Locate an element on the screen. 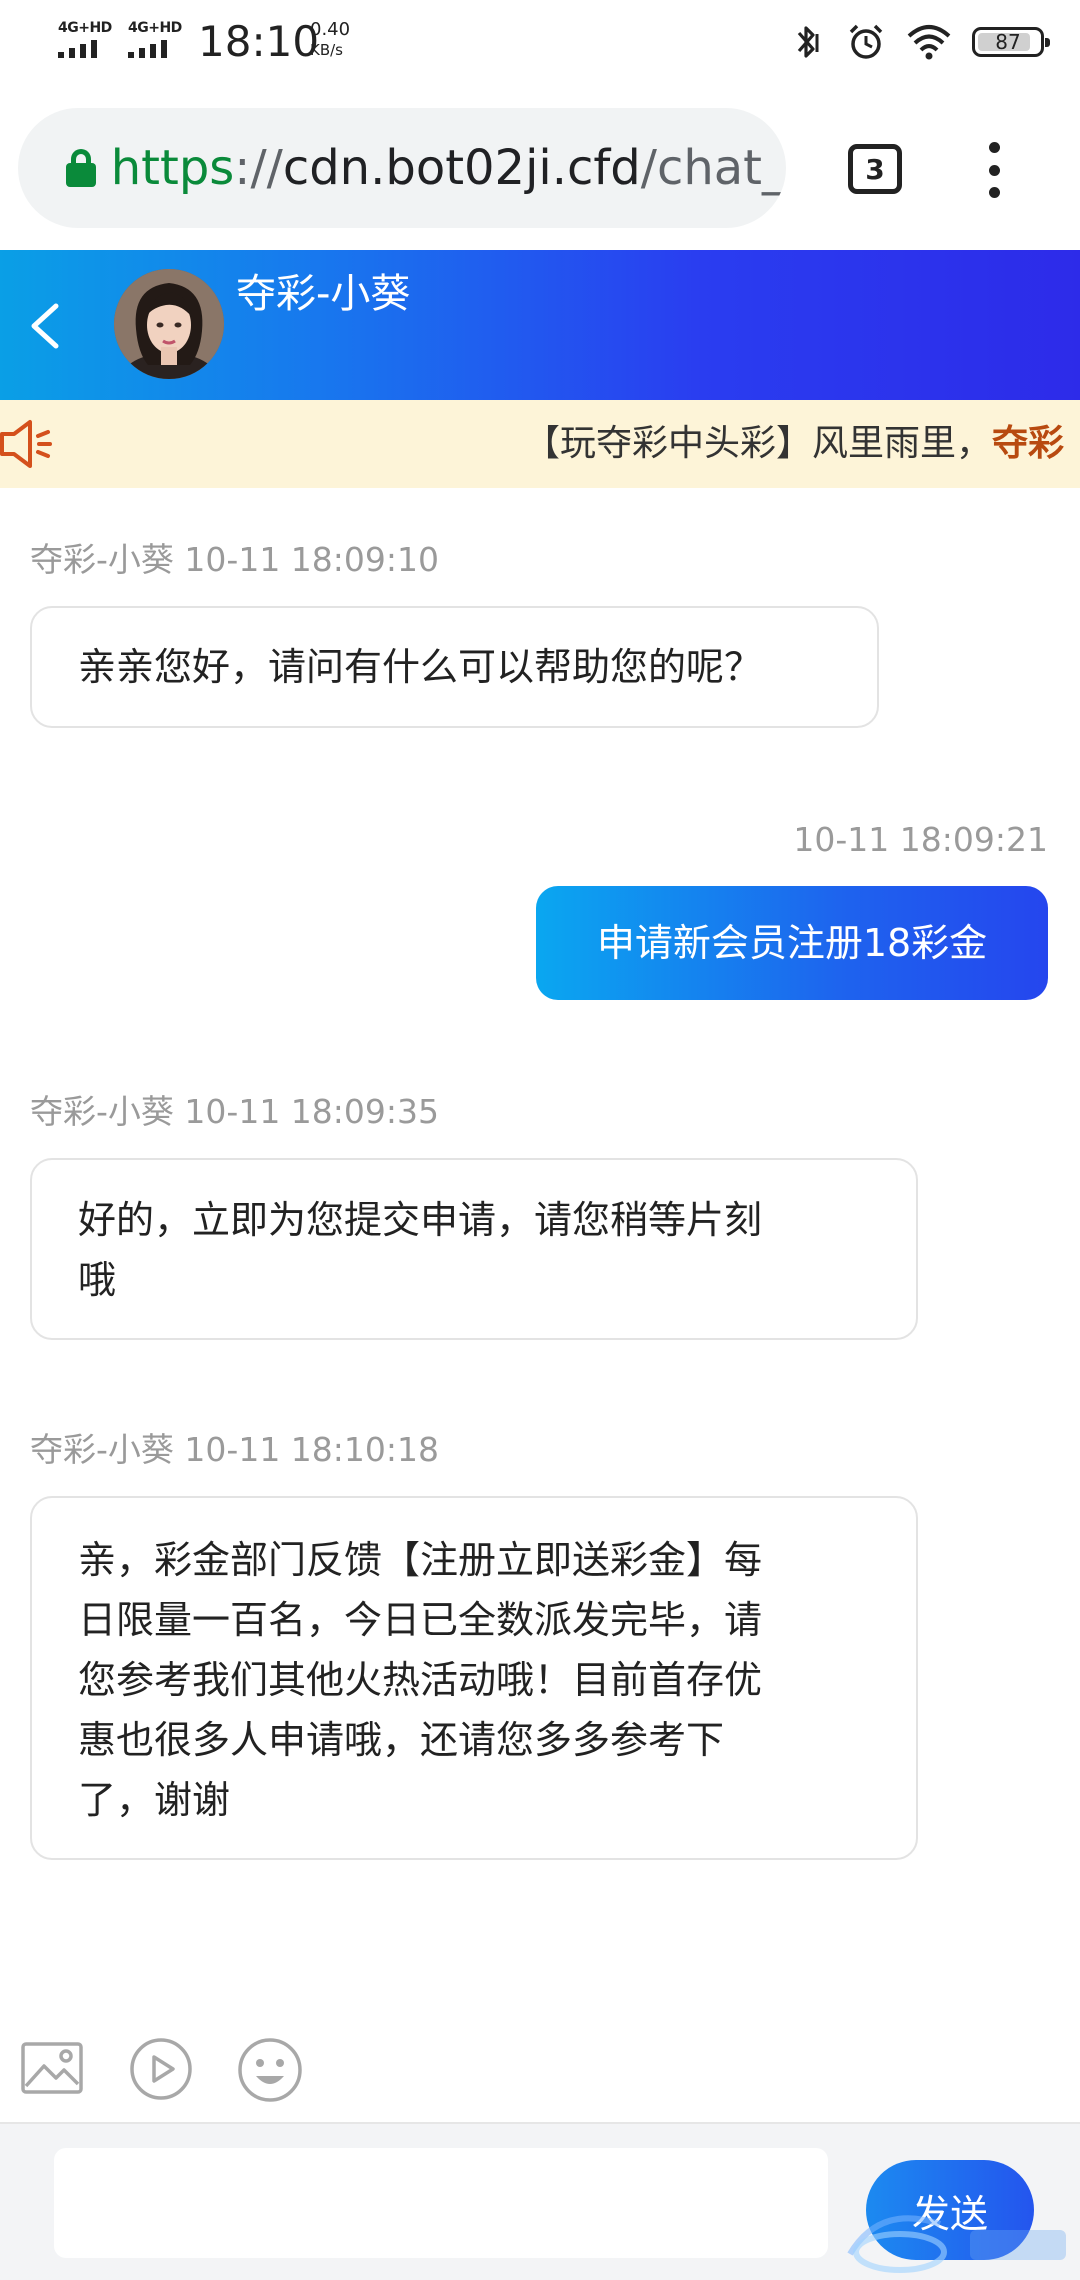  send-button: 发送 is located at coordinates (950, 2210).